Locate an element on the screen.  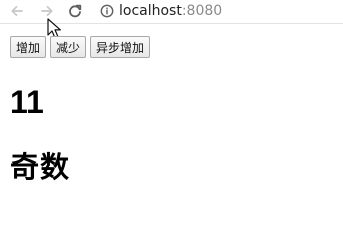
reload-icon is located at coordinates (75, 11).